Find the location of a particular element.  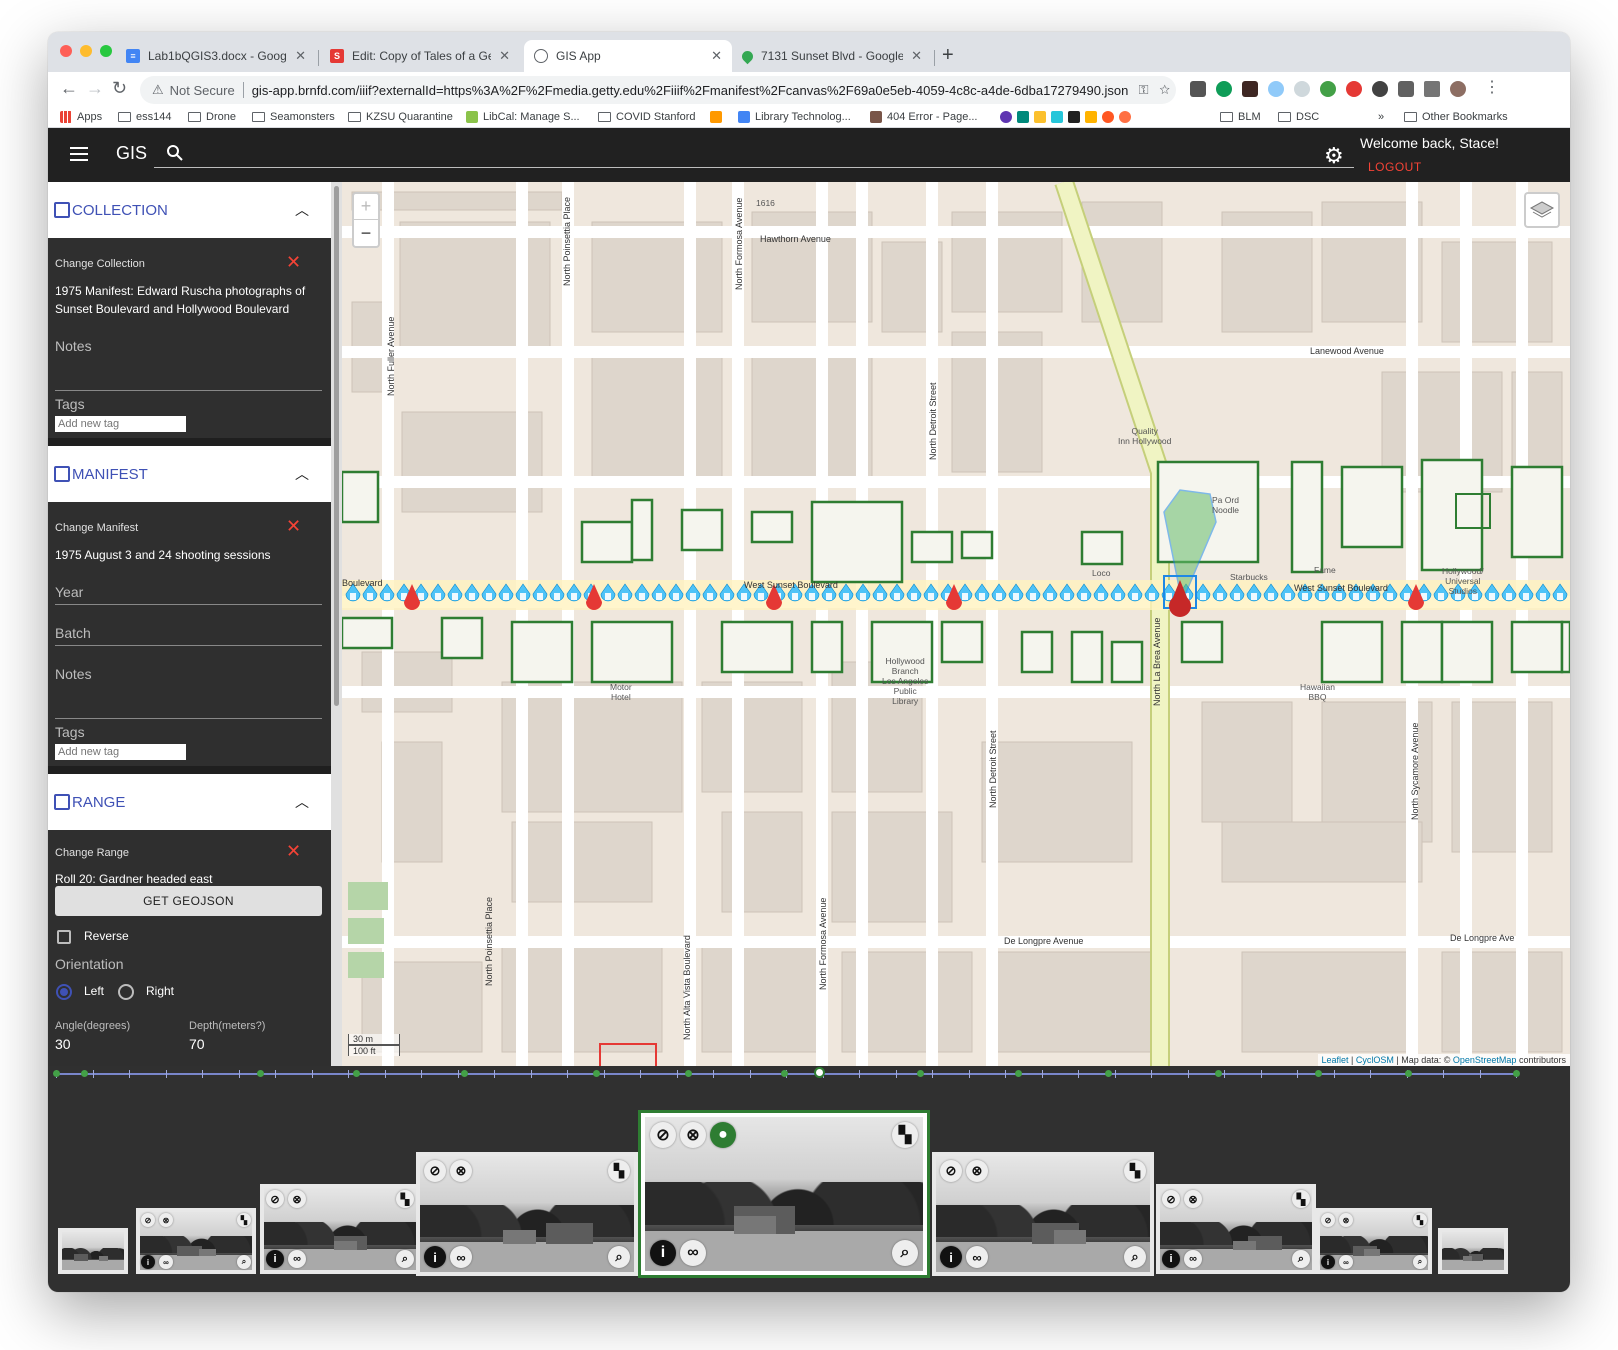

orientation-right-radio is located at coordinates (126, 992).